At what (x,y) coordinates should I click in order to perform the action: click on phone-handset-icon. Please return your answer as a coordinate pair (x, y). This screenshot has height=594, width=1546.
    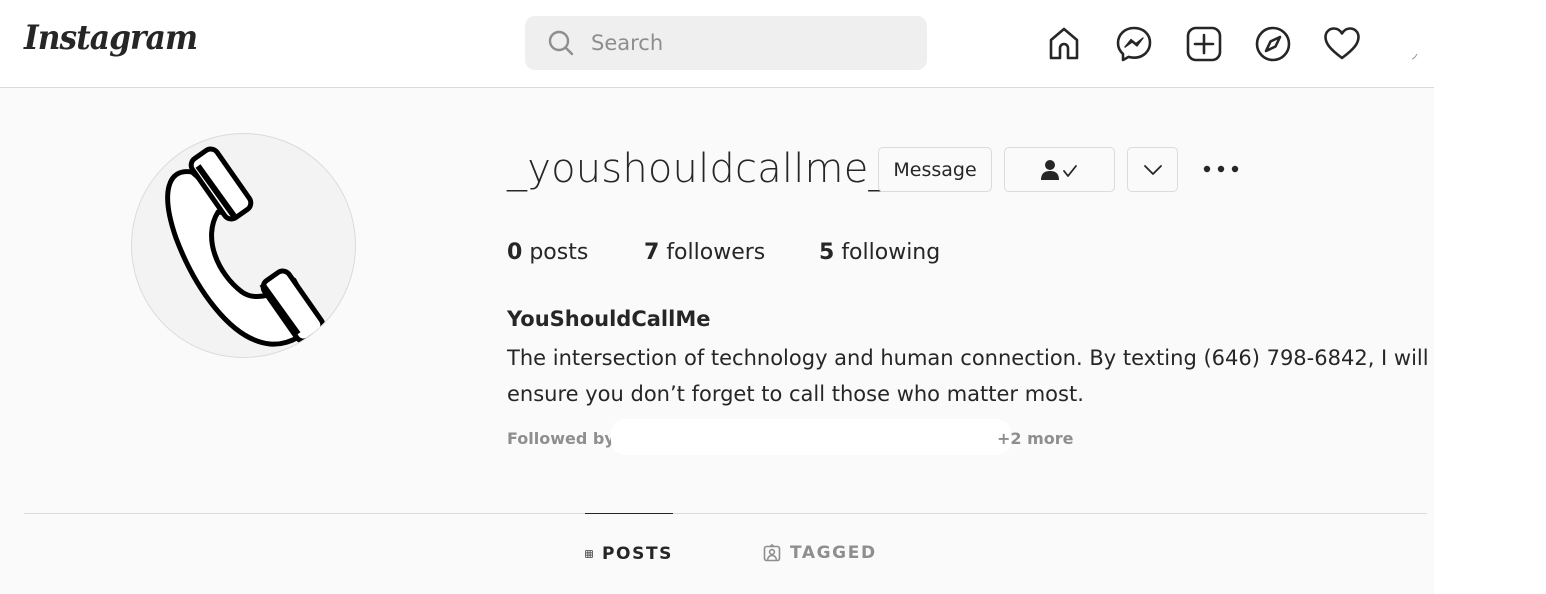
    Looking at the image, I should click on (245, 246).